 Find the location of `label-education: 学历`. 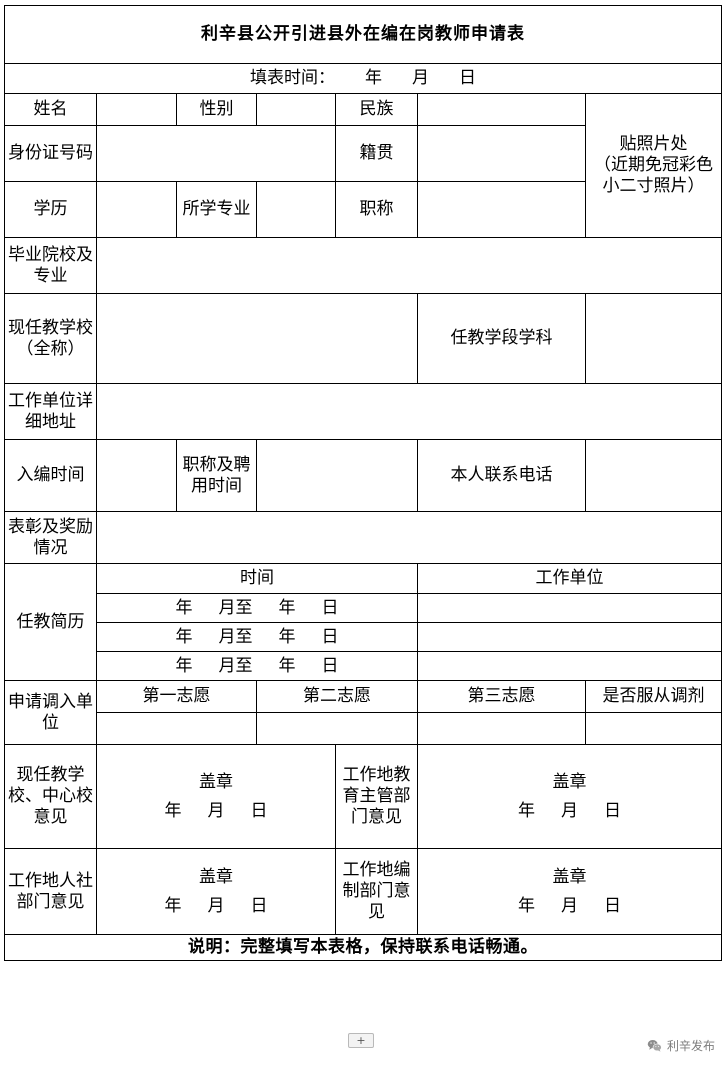

label-education: 学历 is located at coordinates (50, 209).